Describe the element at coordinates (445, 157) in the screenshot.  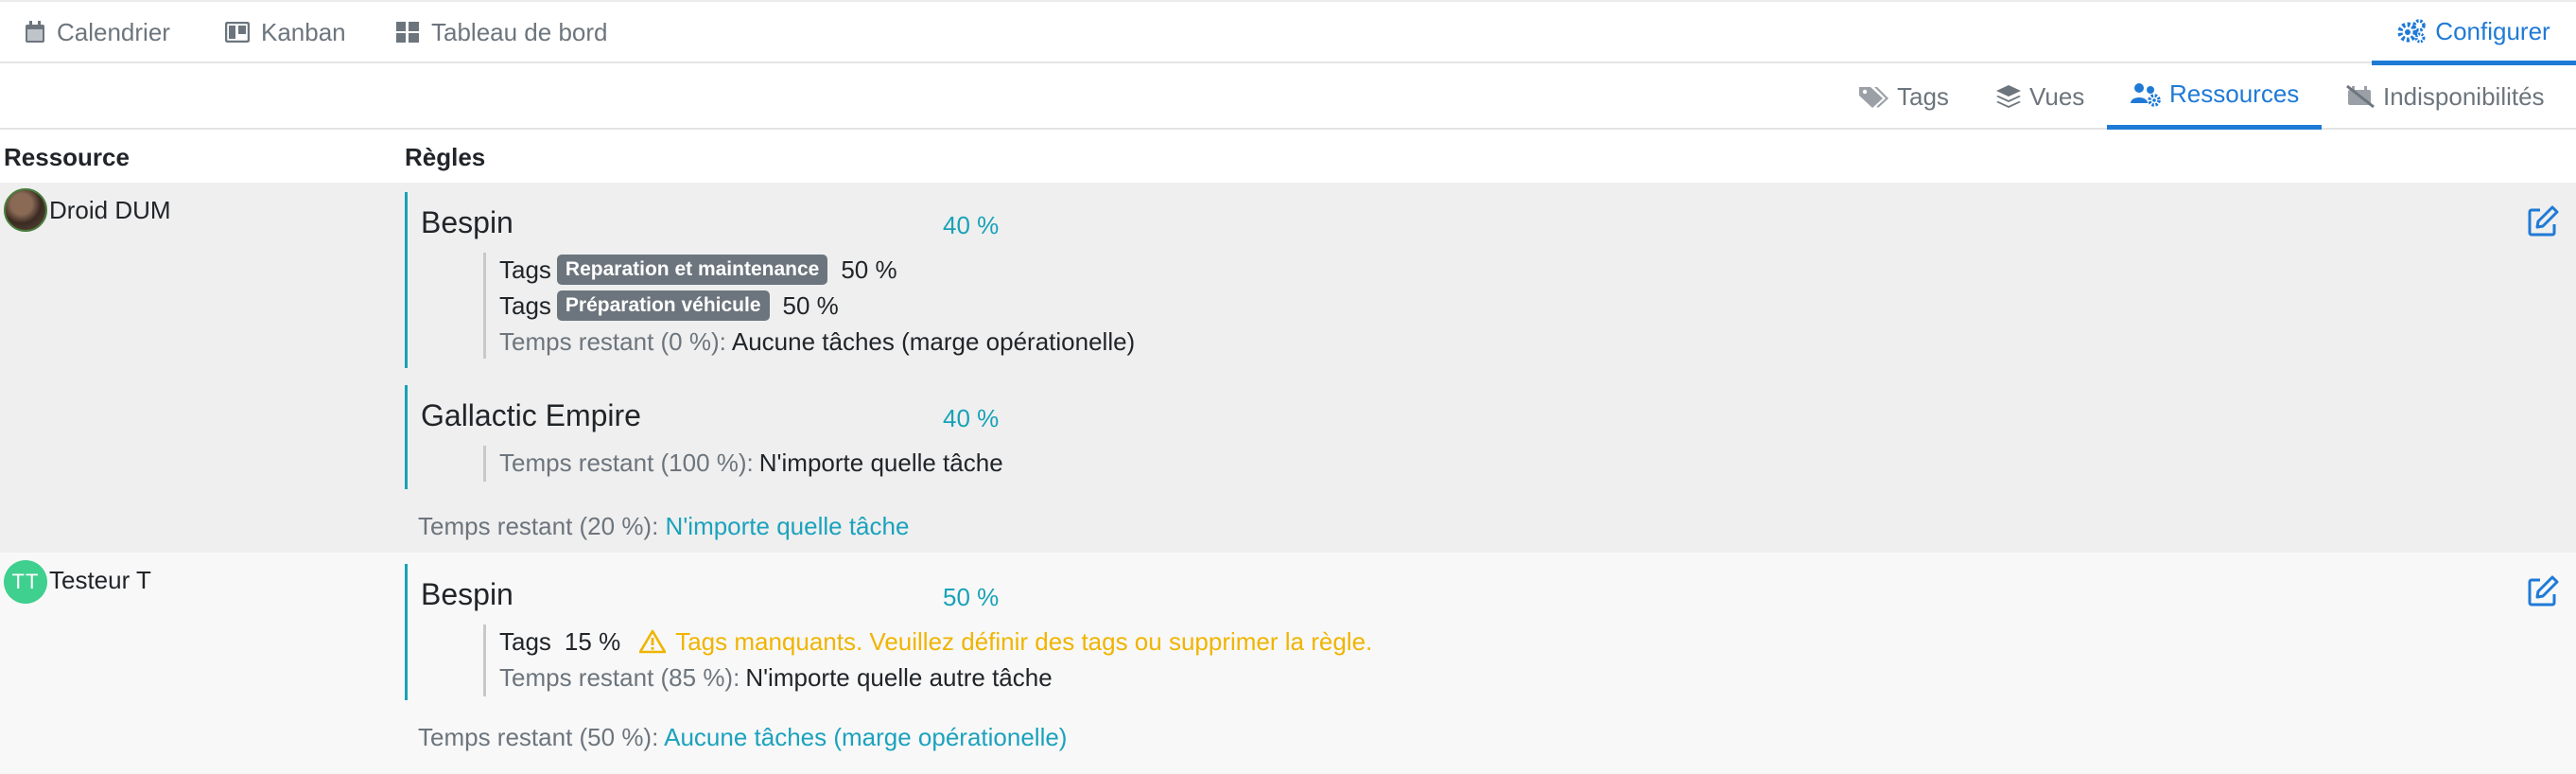
I see `column-header-rules: Règles` at that location.